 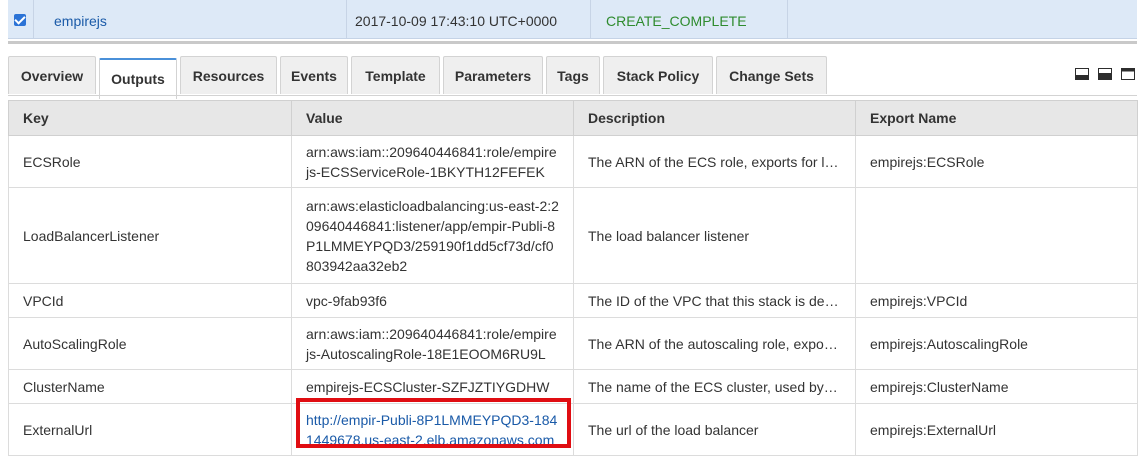 What do you see at coordinates (150, 300) in the screenshot?
I see `output-key: VPCId` at bounding box center [150, 300].